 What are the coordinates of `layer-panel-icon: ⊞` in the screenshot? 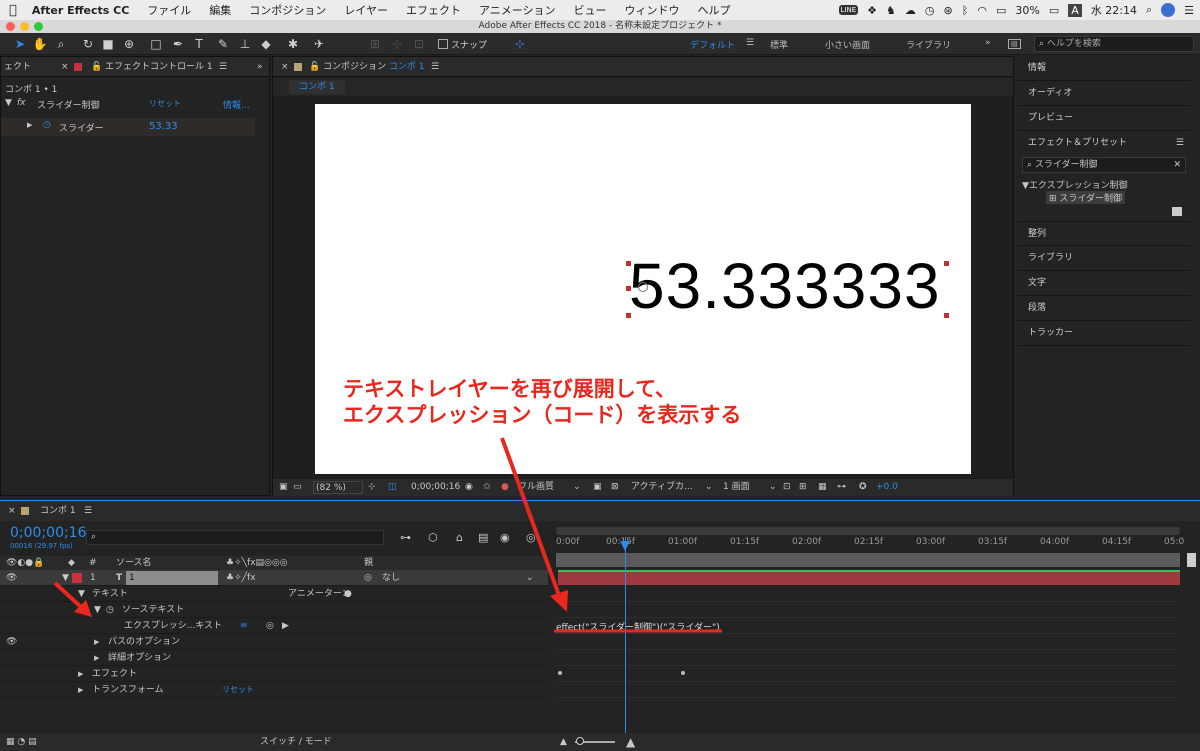 It's located at (803, 487).